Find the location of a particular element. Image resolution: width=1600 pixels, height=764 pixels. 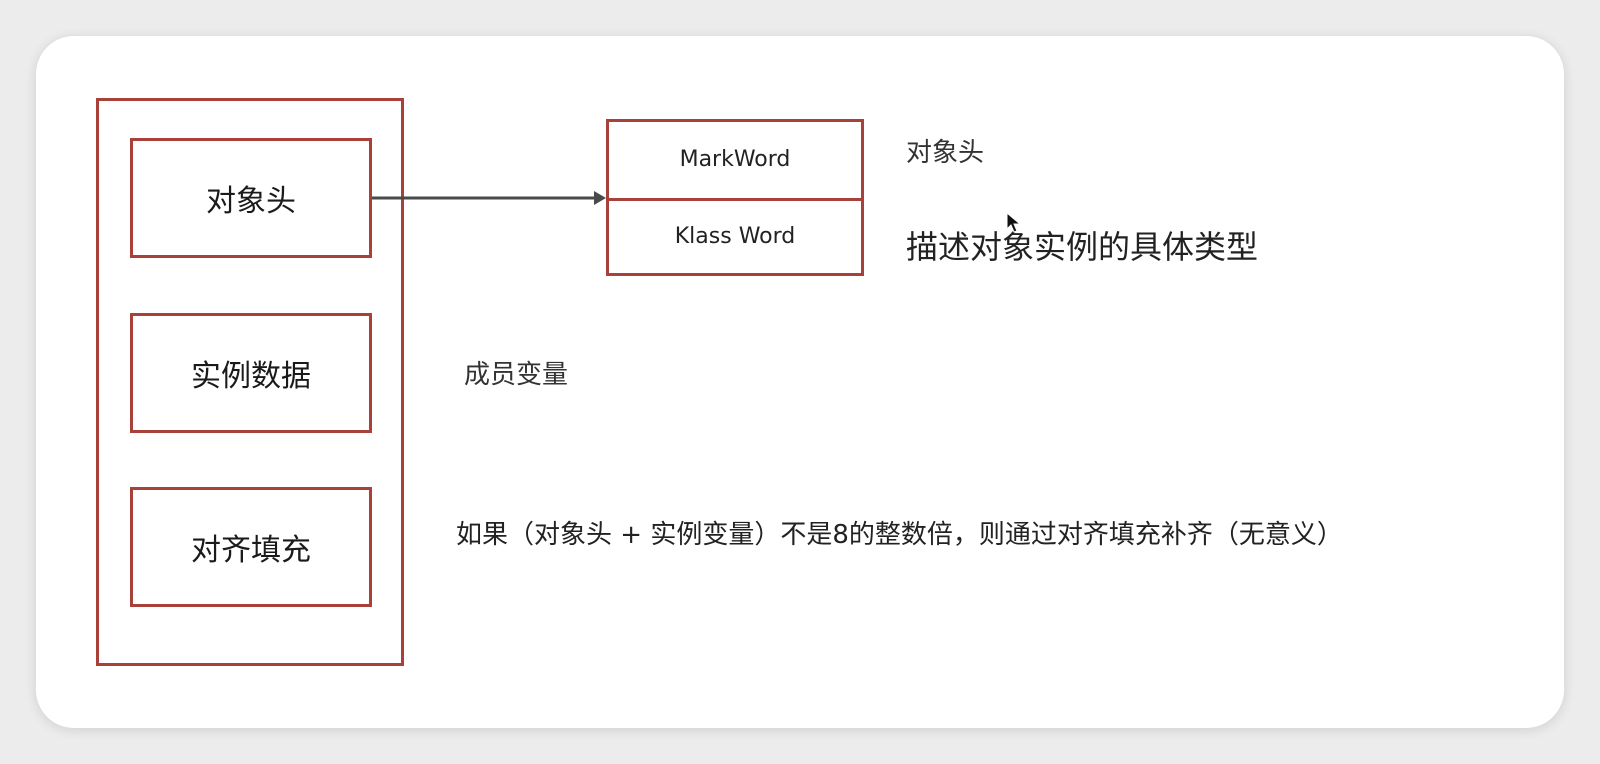

object-header-box: 对象头 is located at coordinates (251, 198).